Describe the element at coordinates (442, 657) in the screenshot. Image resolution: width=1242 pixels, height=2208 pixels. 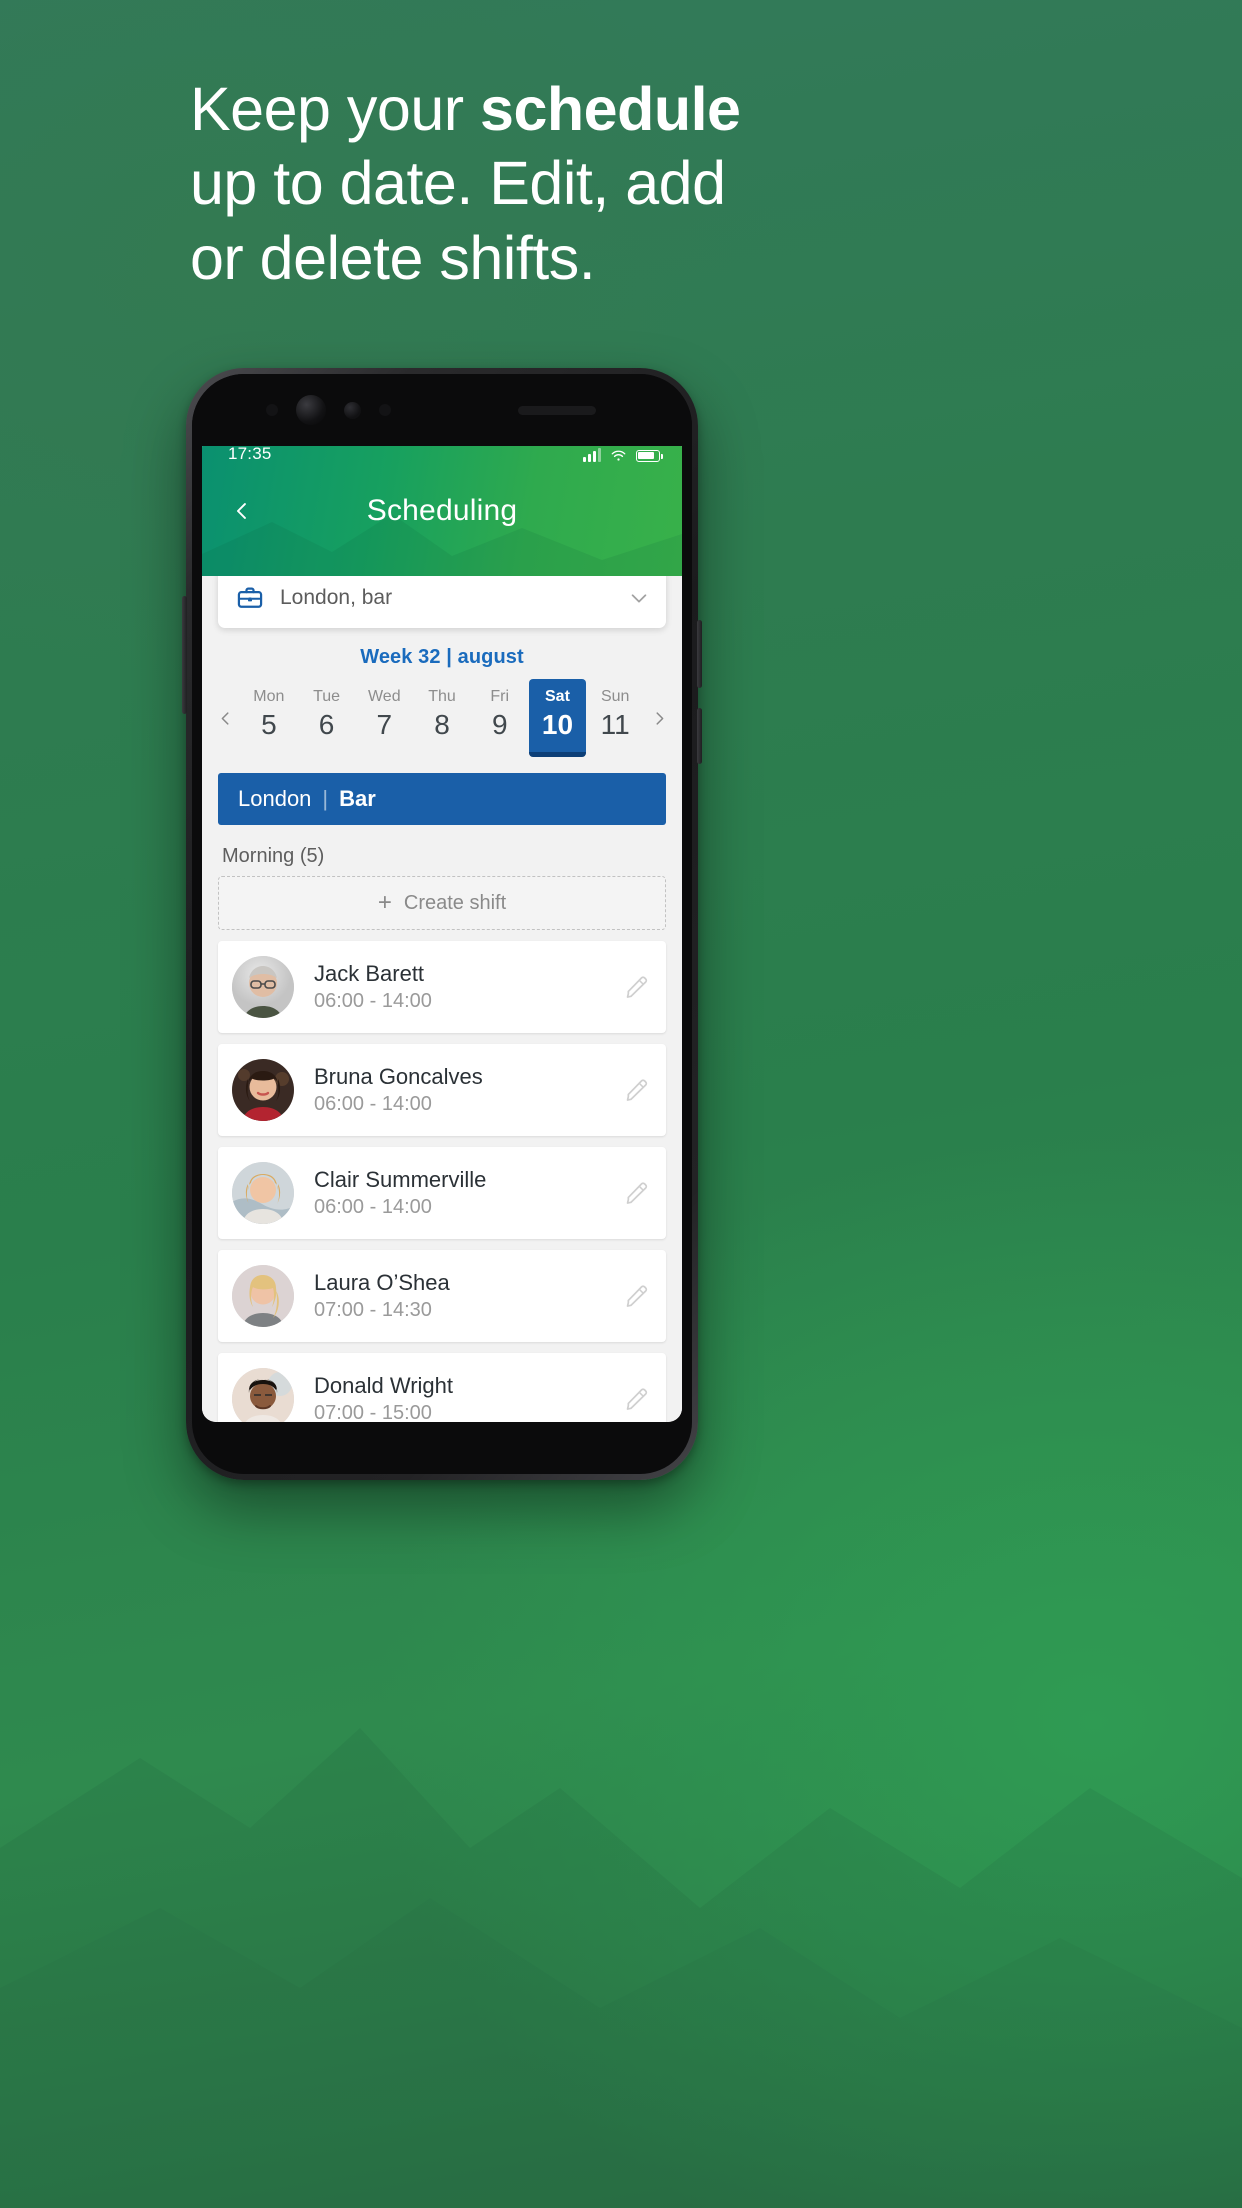
I see `week-label: Week 32 | august` at that location.